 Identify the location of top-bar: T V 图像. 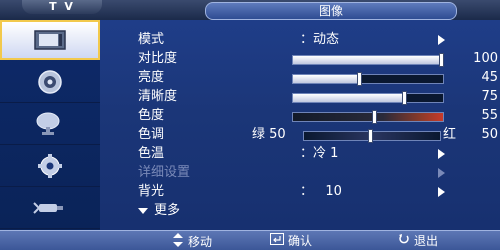
(250, 10).